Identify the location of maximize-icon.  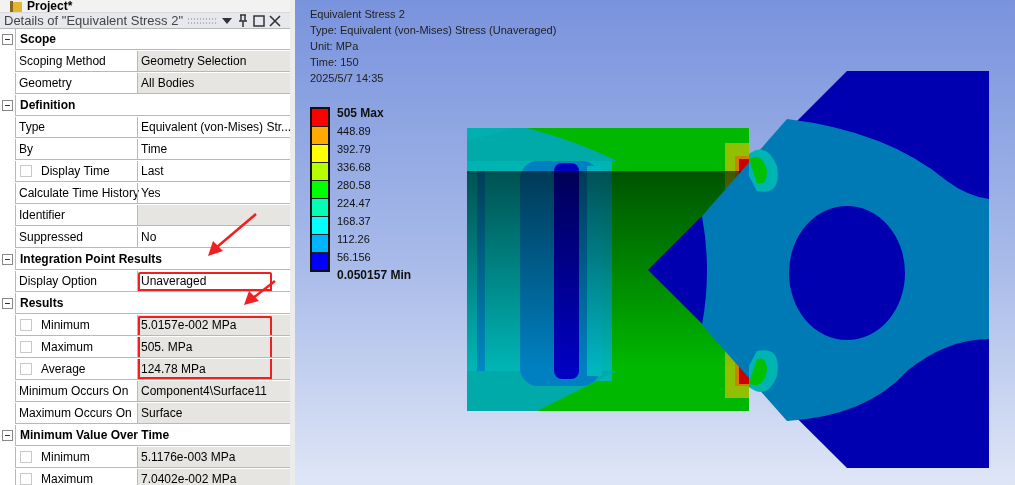
(259, 20).